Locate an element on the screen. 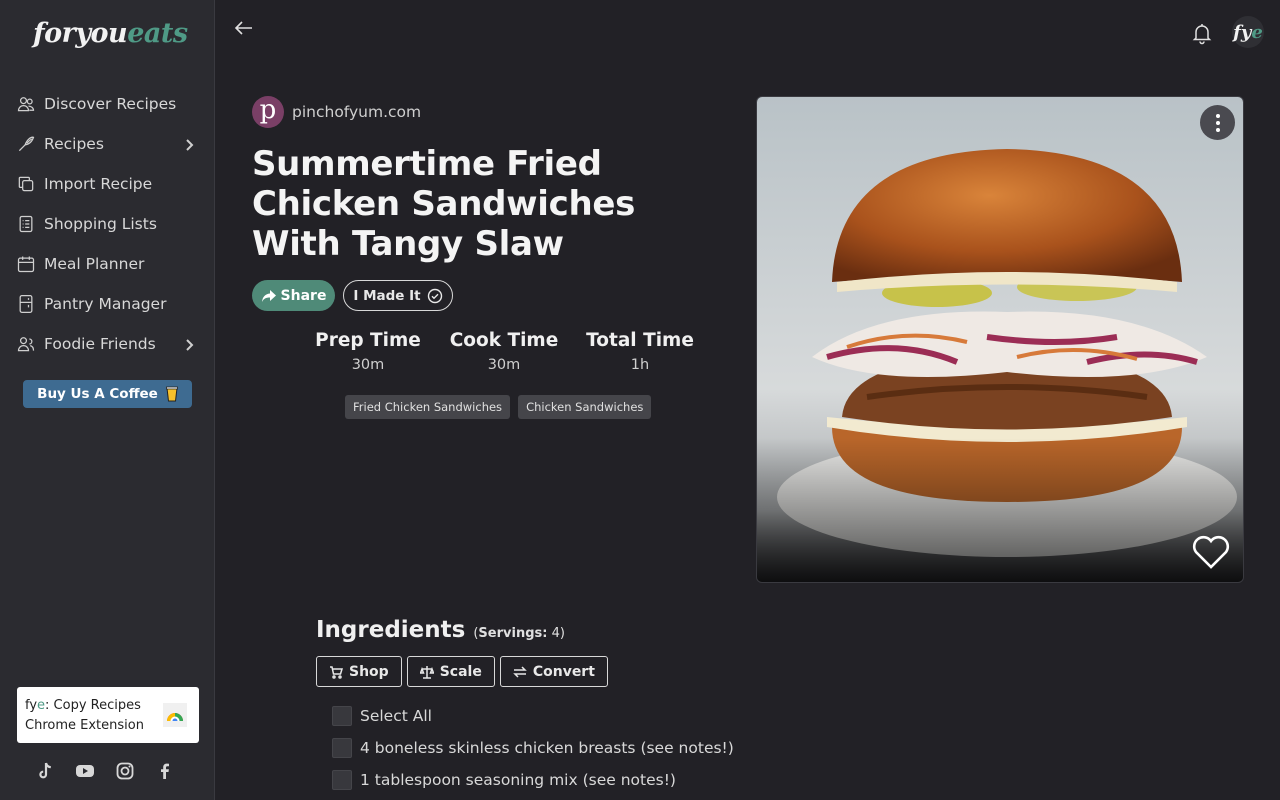 The height and width of the screenshot is (800, 1280). time-label: Prep Time is located at coordinates (368, 340).